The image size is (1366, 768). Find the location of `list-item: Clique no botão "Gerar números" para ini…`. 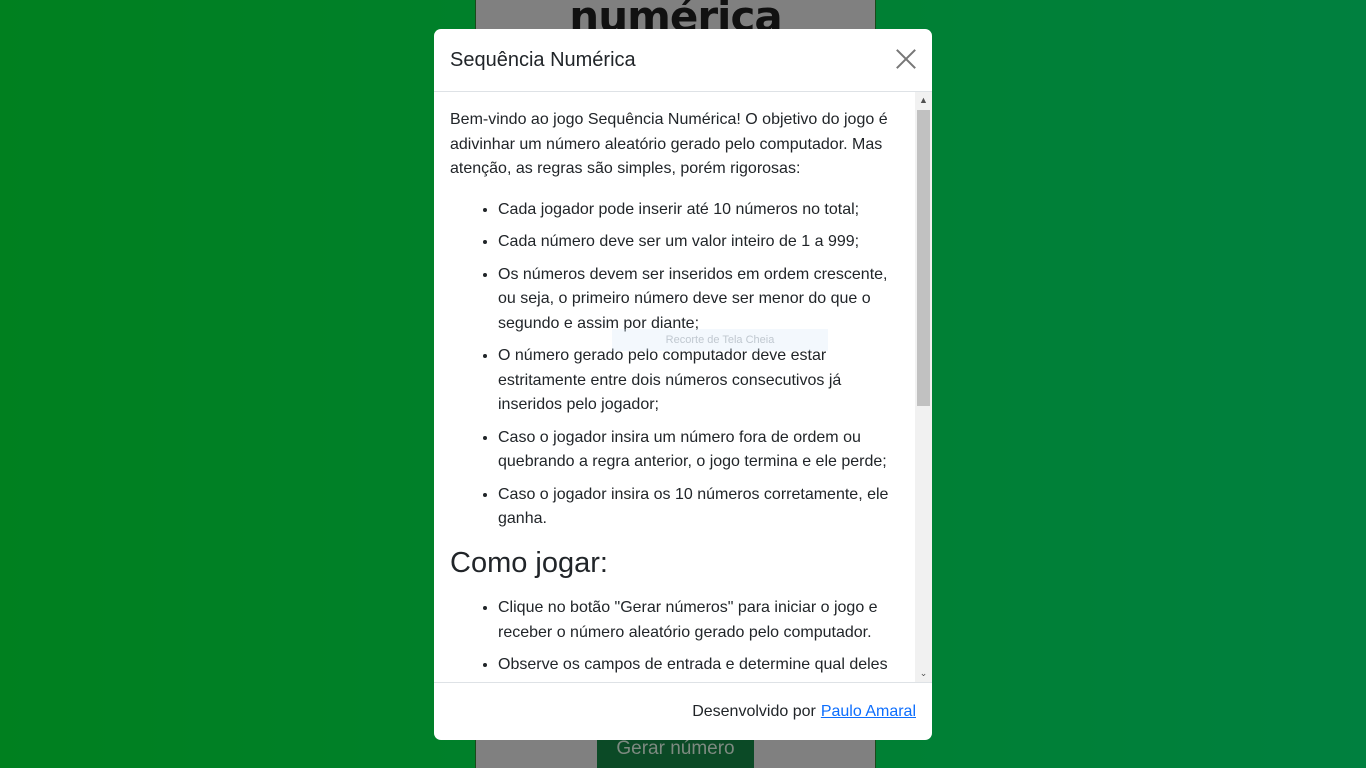

list-item: Clique no botão "Gerar números" para ini… is located at coordinates (698, 620).